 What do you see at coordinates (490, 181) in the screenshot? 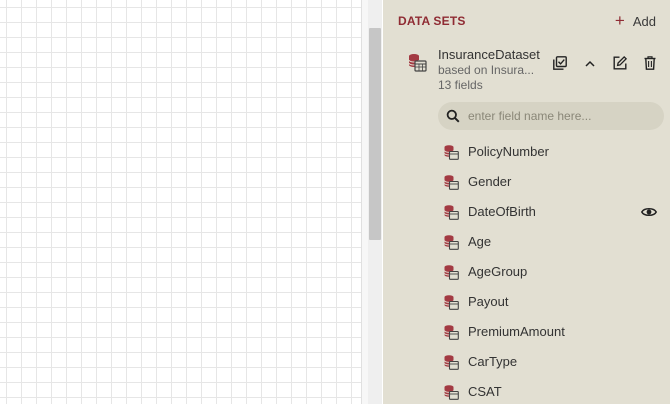
I see `field-label: Gender` at bounding box center [490, 181].